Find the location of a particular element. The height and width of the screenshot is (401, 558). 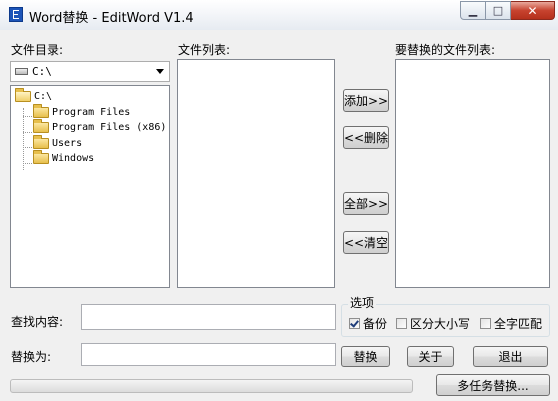

window-controls: ▁ □ ✕ is located at coordinates (507, 11).